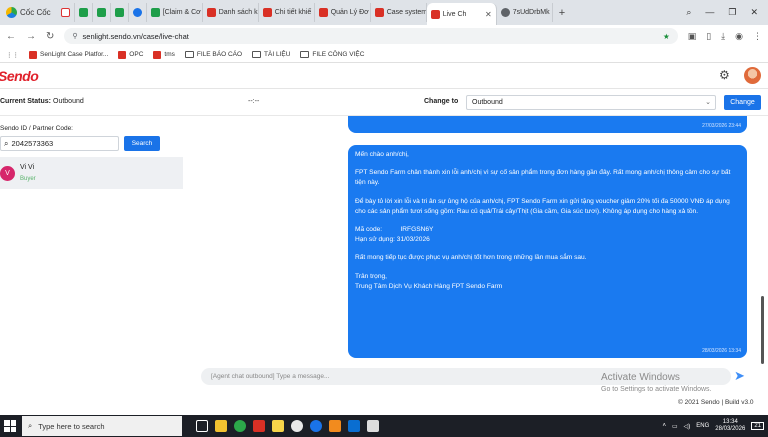  What do you see at coordinates (354, 426) in the screenshot?
I see `outlook-icon` at bounding box center [354, 426].